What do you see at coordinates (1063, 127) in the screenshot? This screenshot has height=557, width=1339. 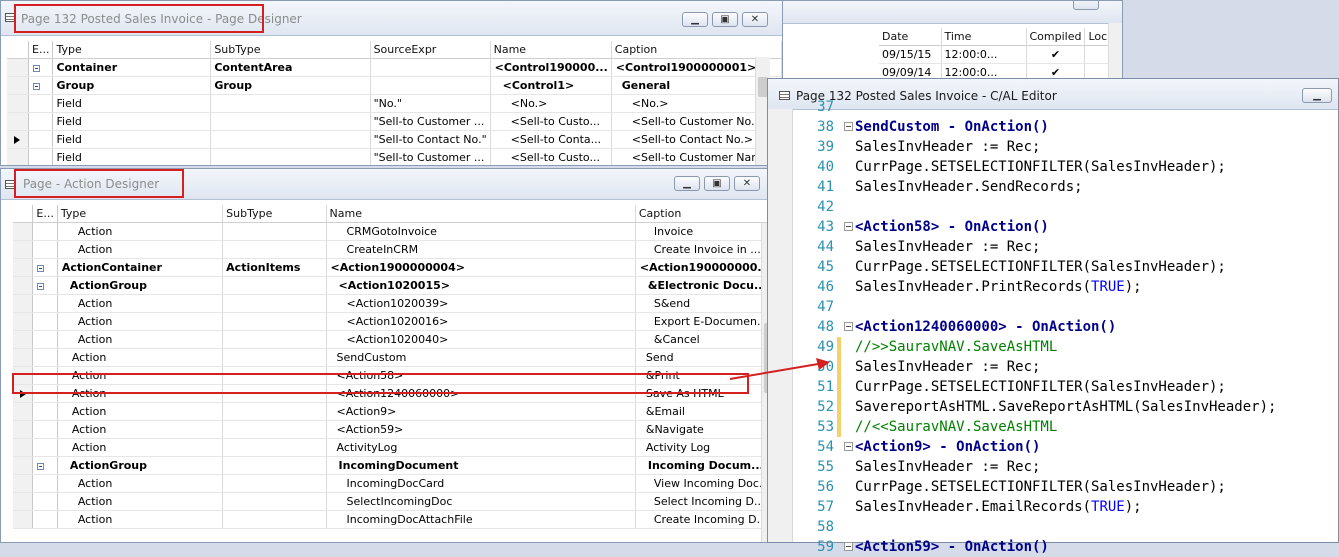 I see `code-line: 38 SendCustom - OnAction()` at bounding box center [1063, 127].